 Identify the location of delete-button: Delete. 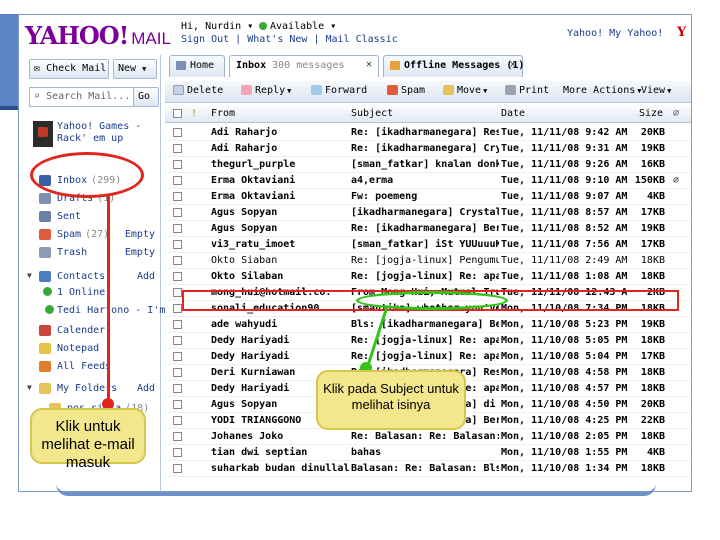
(198, 90).